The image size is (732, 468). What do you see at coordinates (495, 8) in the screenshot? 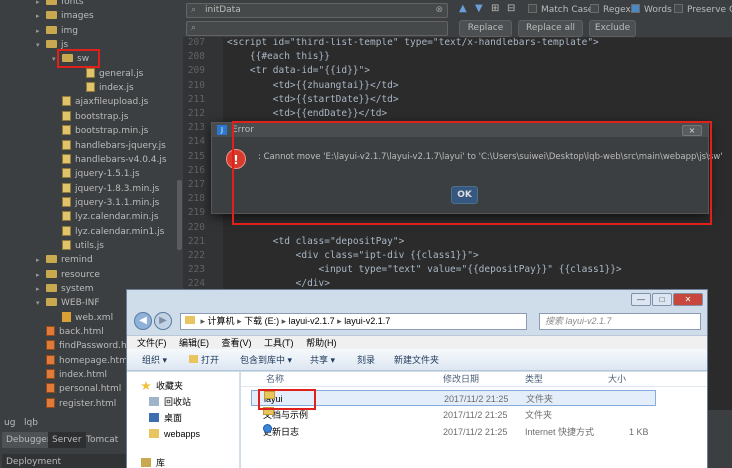
I see `find-all-icon: ⊞` at bounding box center [495, 8].